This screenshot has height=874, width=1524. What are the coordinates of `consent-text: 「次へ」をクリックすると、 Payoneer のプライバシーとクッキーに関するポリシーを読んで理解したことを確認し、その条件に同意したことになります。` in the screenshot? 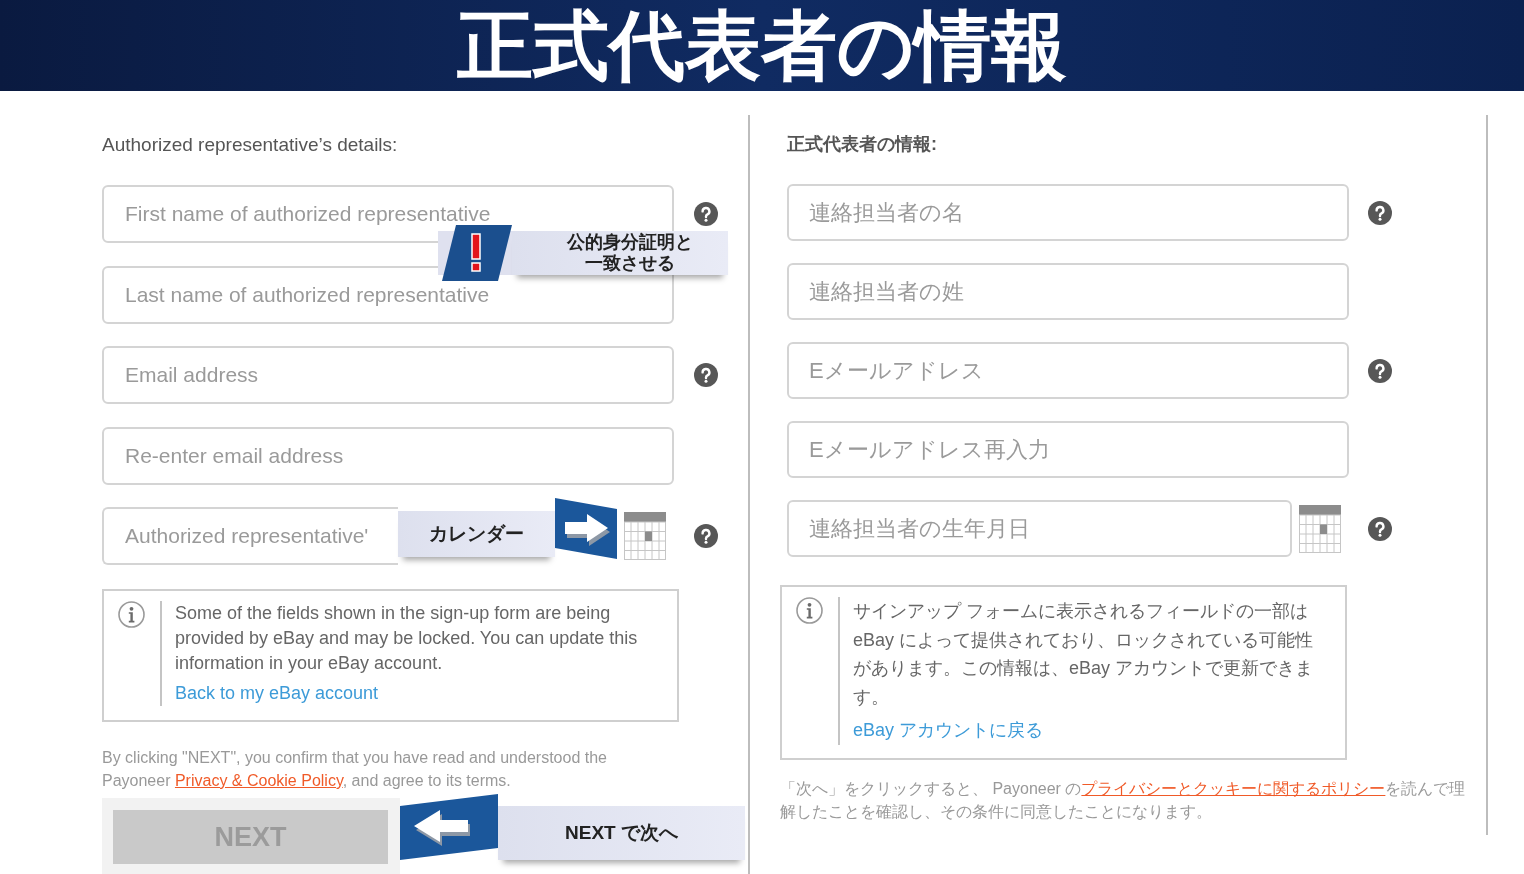 It's located at (1123, 800).